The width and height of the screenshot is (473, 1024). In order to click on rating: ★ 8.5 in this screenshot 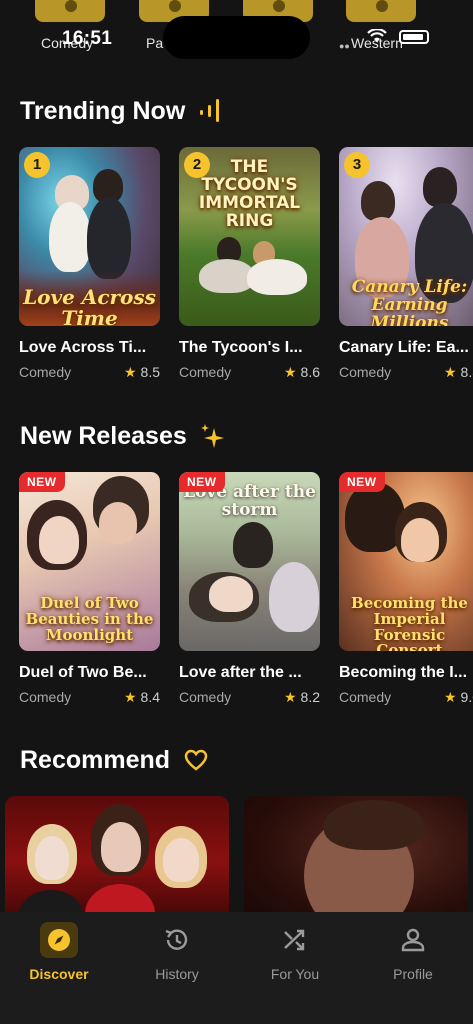, I will do `click(142, 372)`.